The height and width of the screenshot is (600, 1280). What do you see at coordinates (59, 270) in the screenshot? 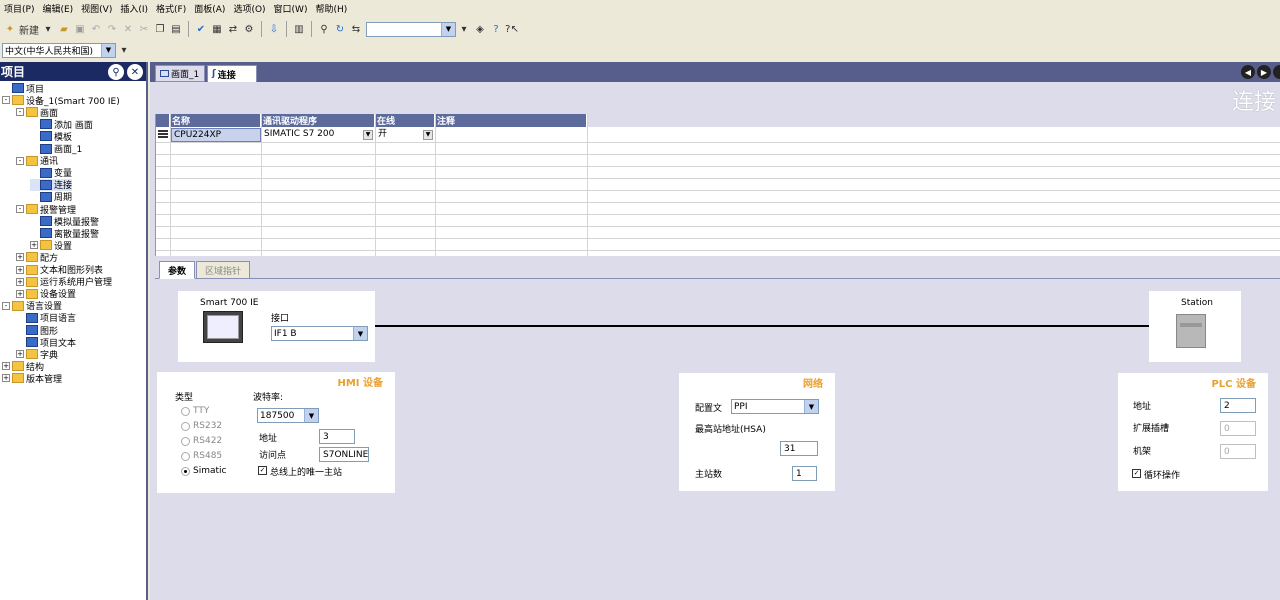
I see `tree-item: + 文本和图形列表` at bounding box center [59, 270].